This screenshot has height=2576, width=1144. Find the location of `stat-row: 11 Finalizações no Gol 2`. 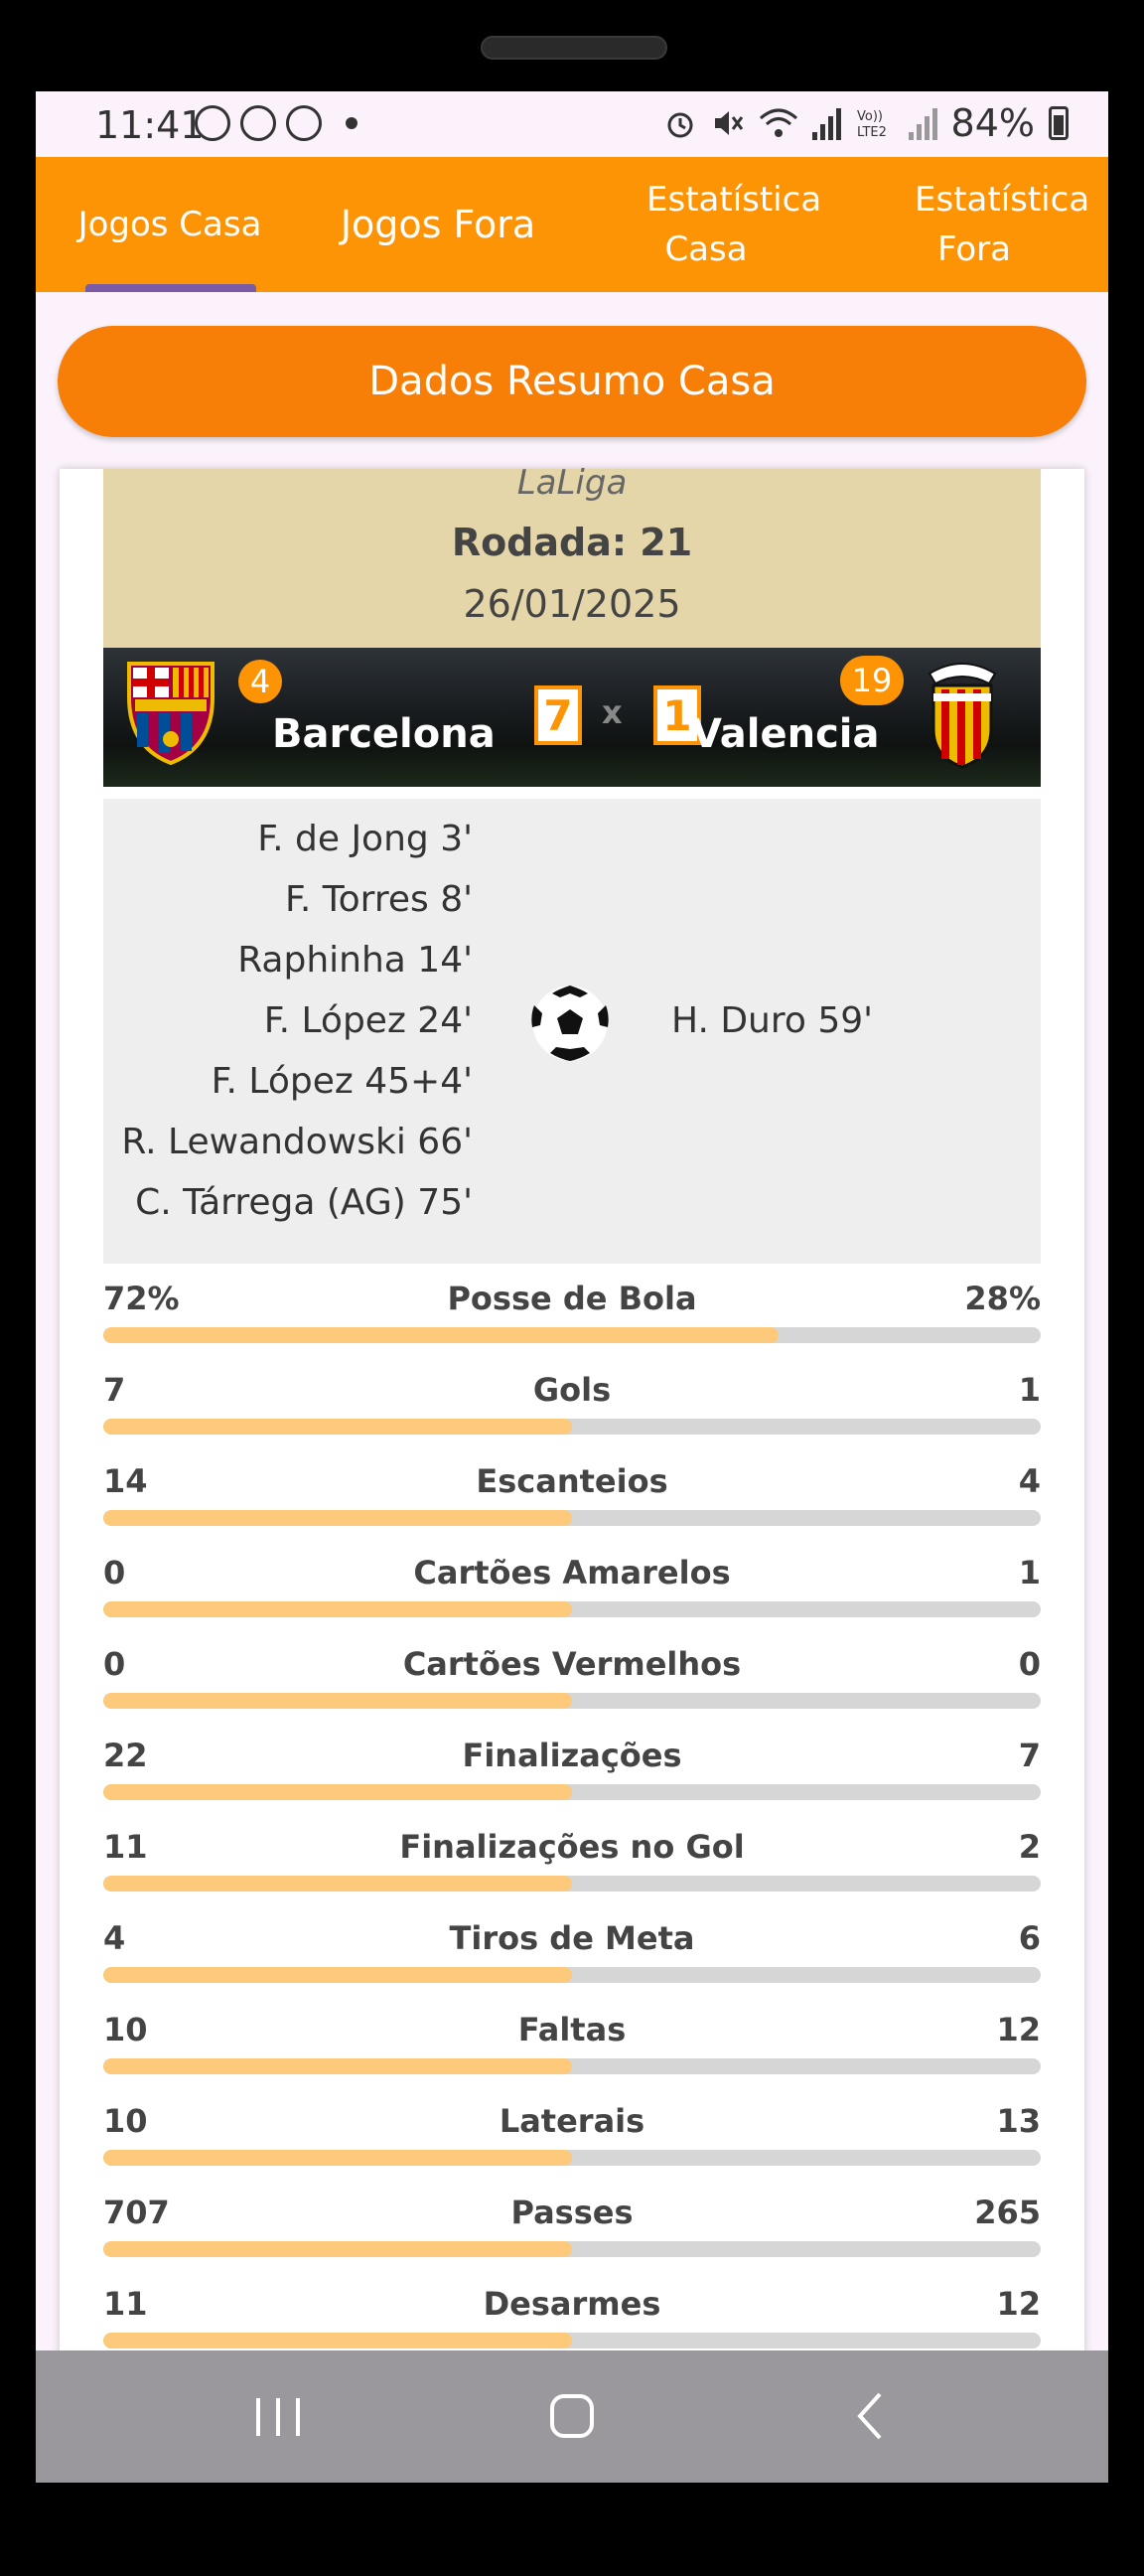

stat-row: 11 Finalizações no Gol 2 is located at coordinates (572, 1857).